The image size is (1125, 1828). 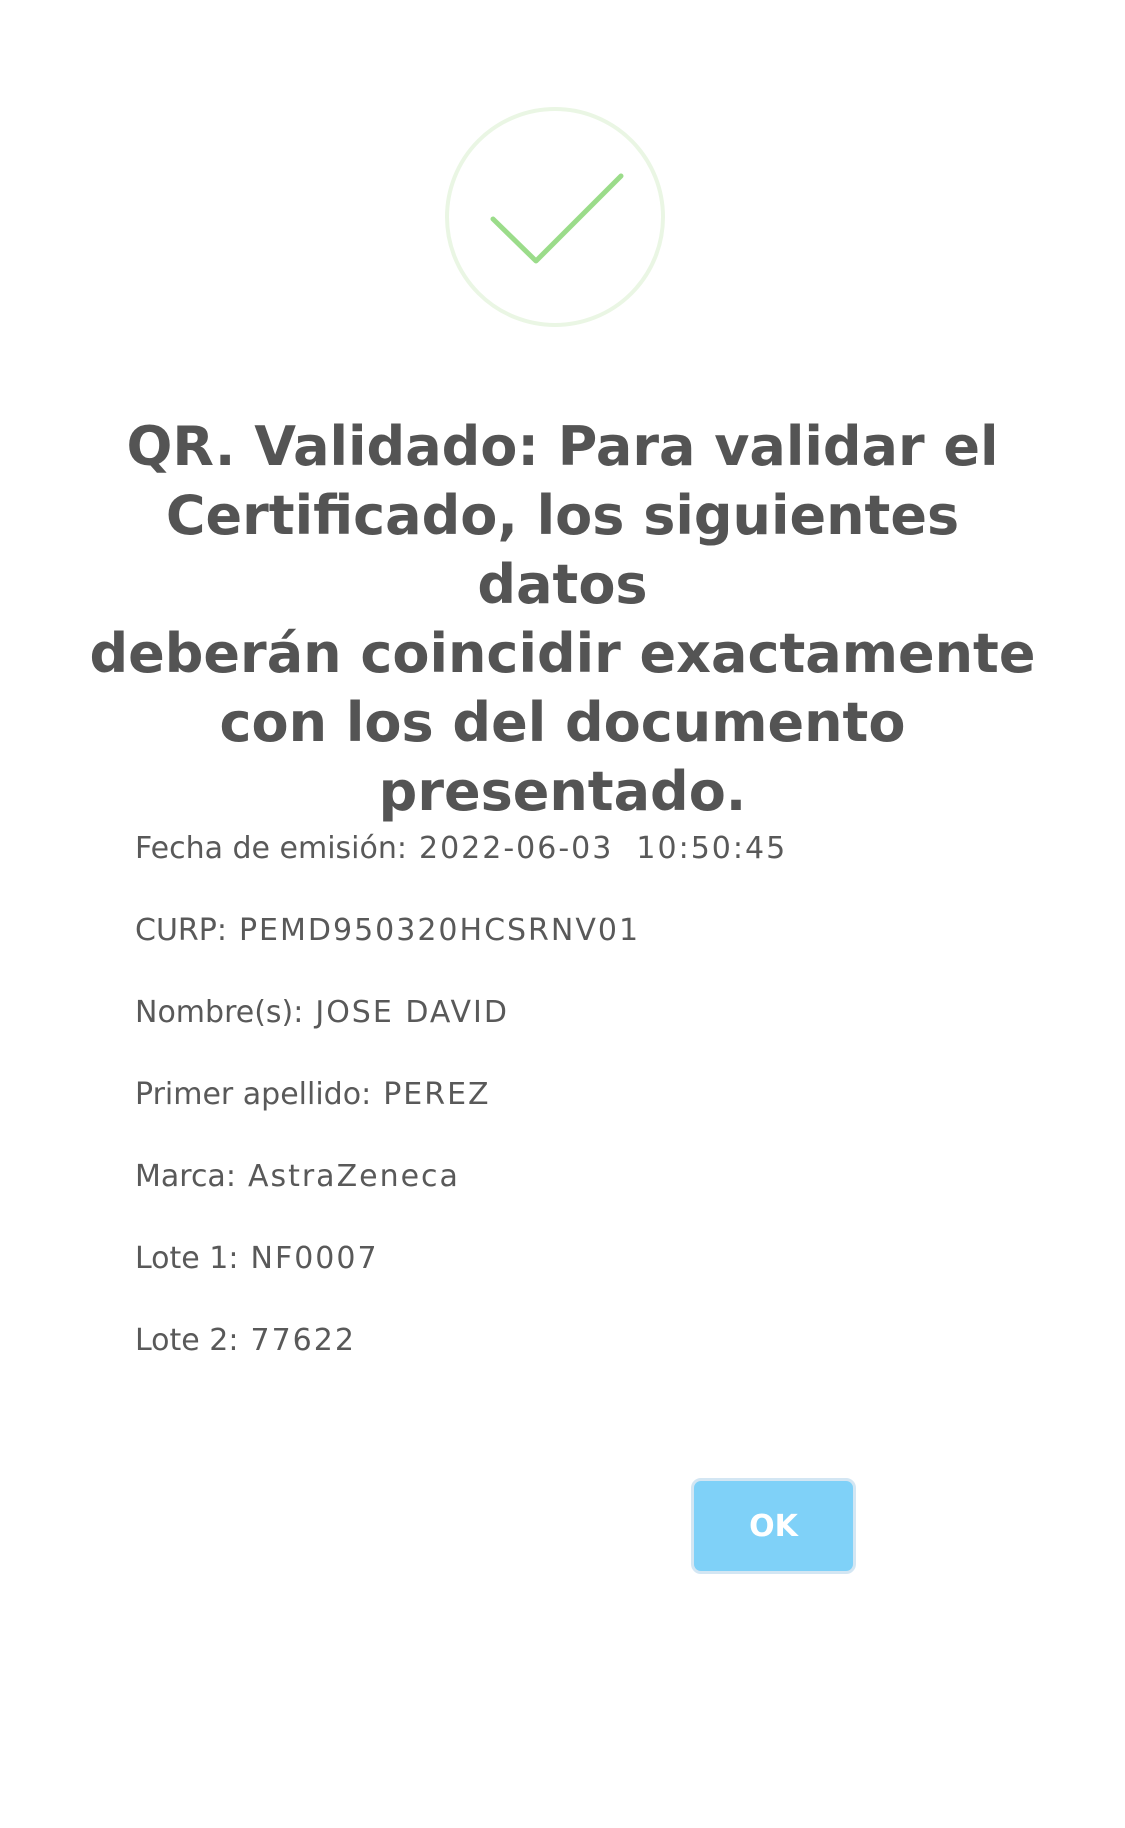 I want to click on ok-button-label: OK, so click(x=773, y=1526).